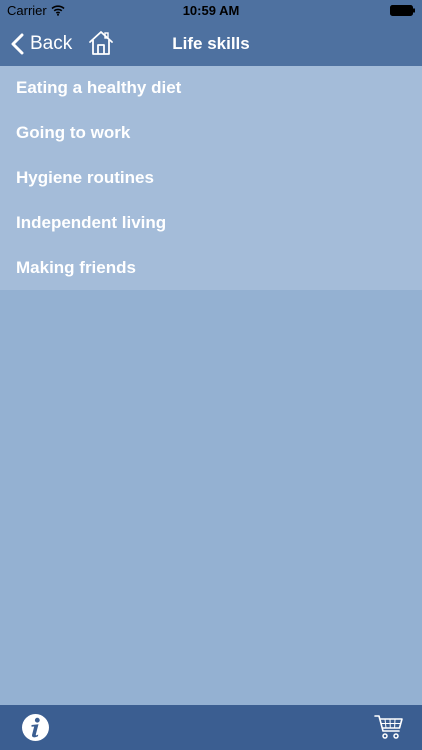 This screenshot has height=750, width=422. I want to click on info-icon, so click(35, 727).